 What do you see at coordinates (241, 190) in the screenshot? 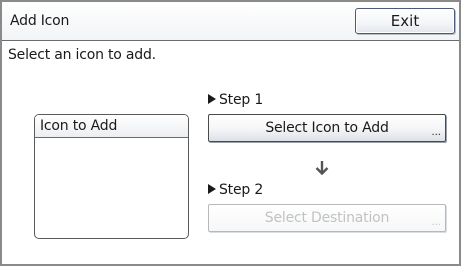
I see `step-2-text: Step 2` at bounding box center [241, 190].